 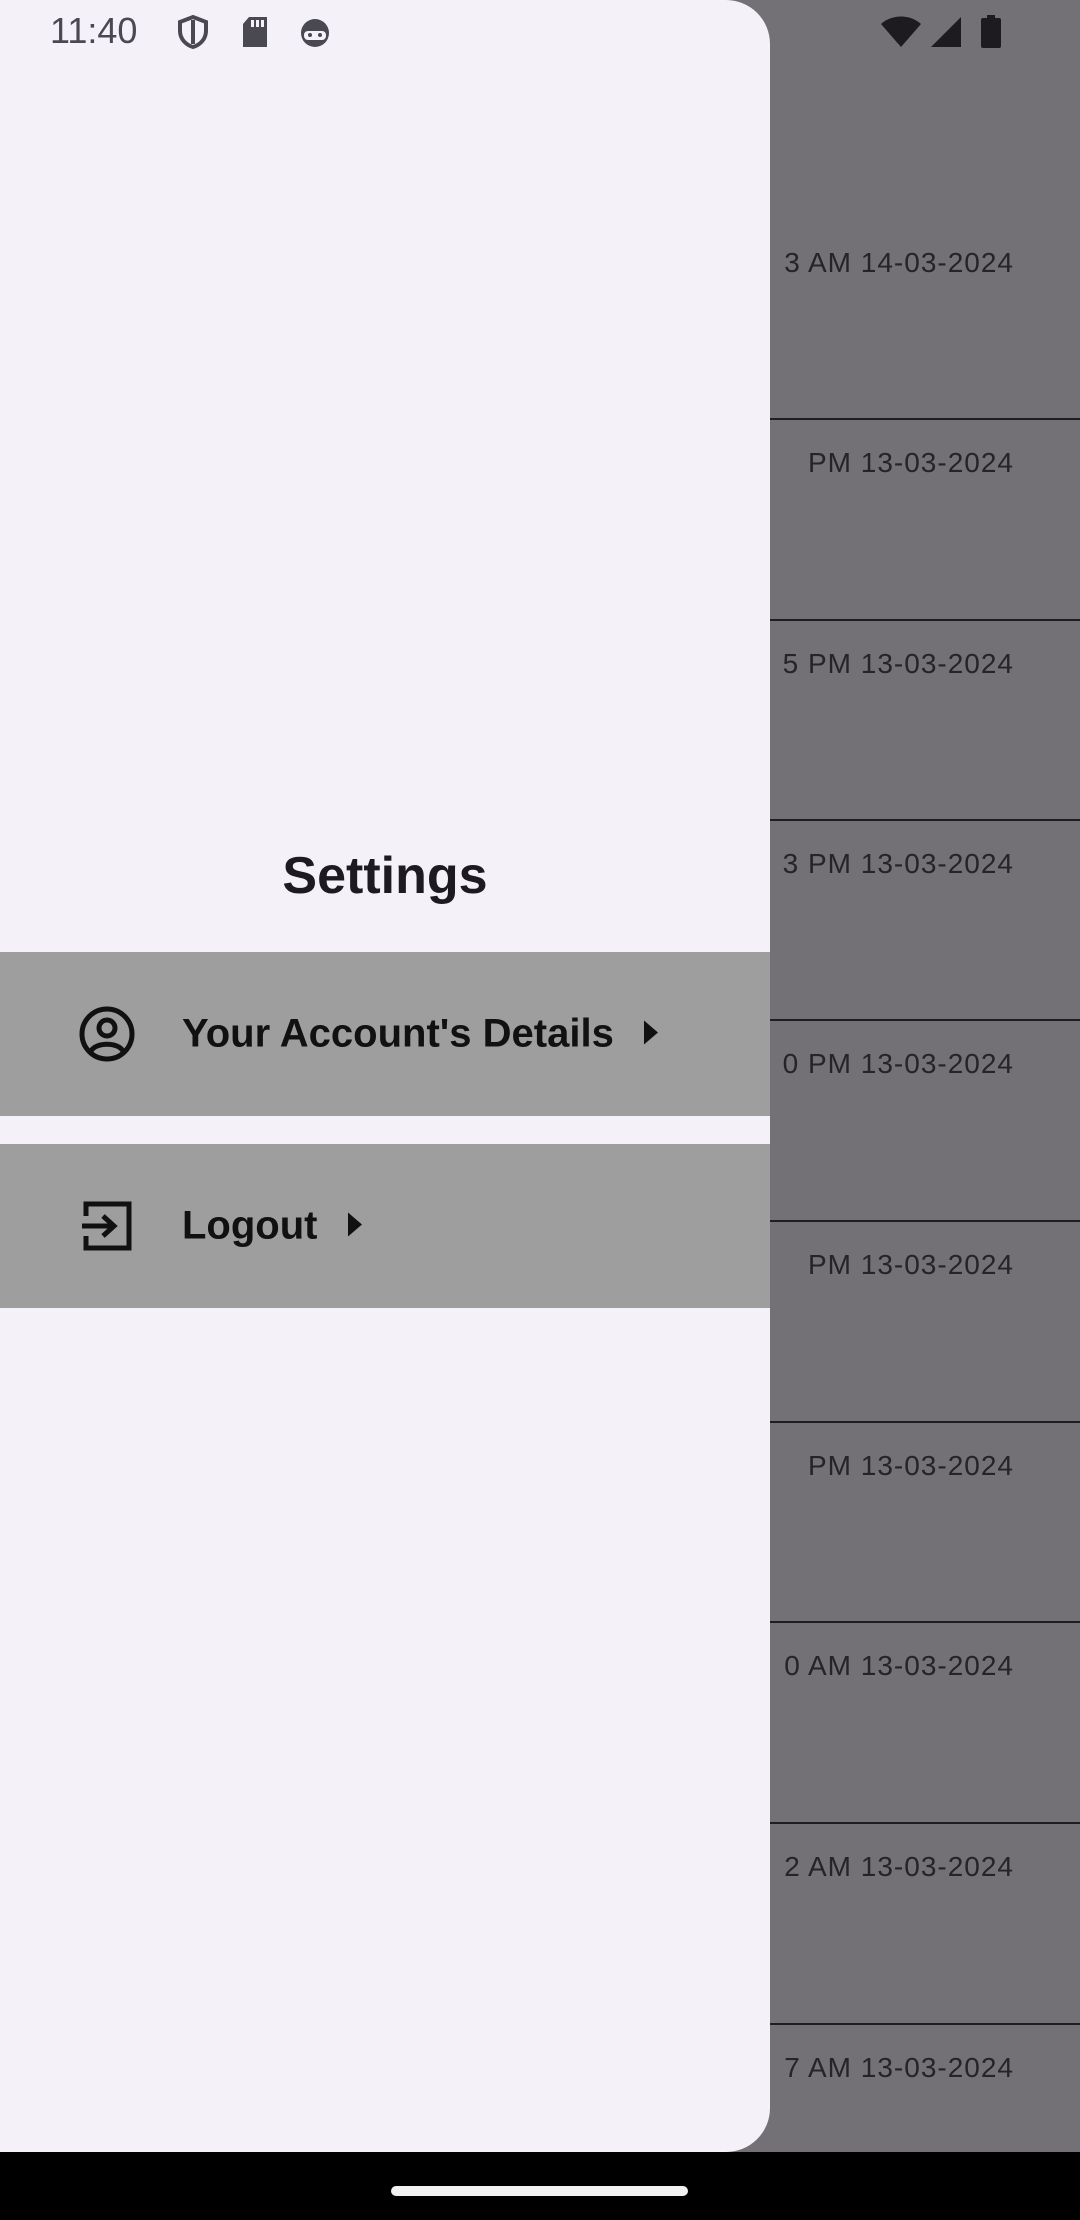 I want to click on account-circle-icon, so click(x=107, y=1034).